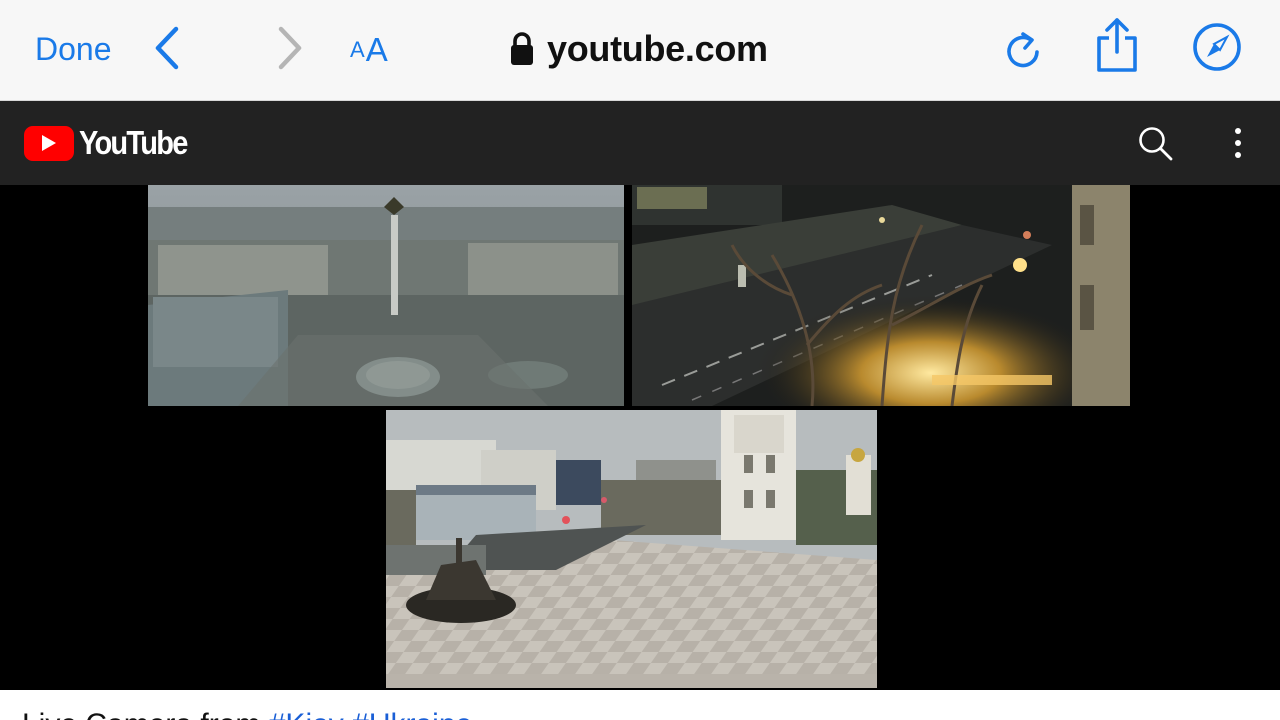 The height and width of the screenshot is (720, 1280). I want to click on back-chevron-icon, so click(167, 48).